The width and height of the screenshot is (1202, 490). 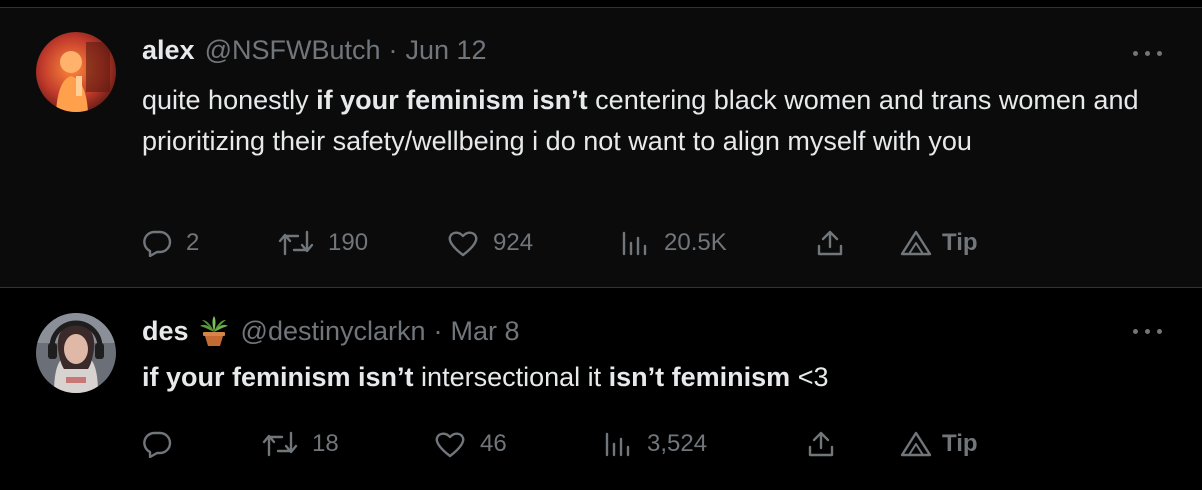 I want to click on retweet-button: 18, so click(x=300, y=444).